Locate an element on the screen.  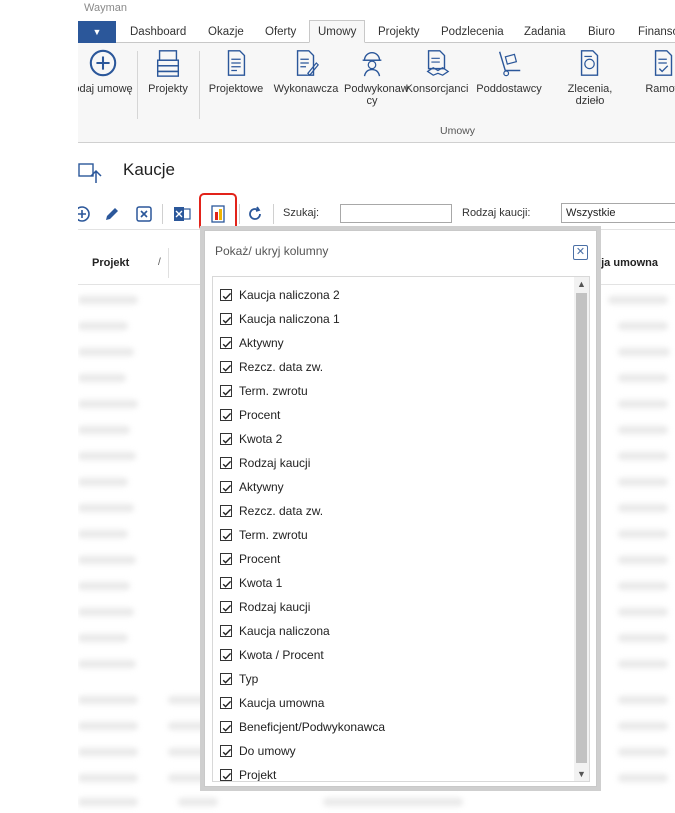
column-item-label: Kaucja naliczona 1 is located at coordinates (289, 319).